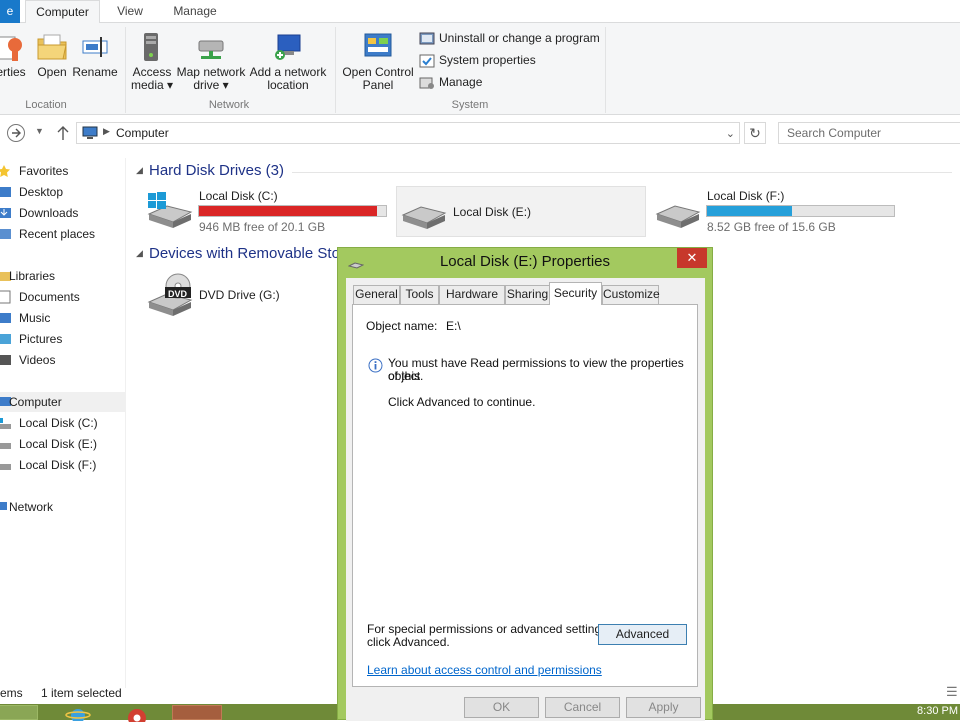 The width and height of the screenshot is (960, 722). Describe the element at coordinates (11, 48) in the screenshot. I see `properties-icon` at that location.